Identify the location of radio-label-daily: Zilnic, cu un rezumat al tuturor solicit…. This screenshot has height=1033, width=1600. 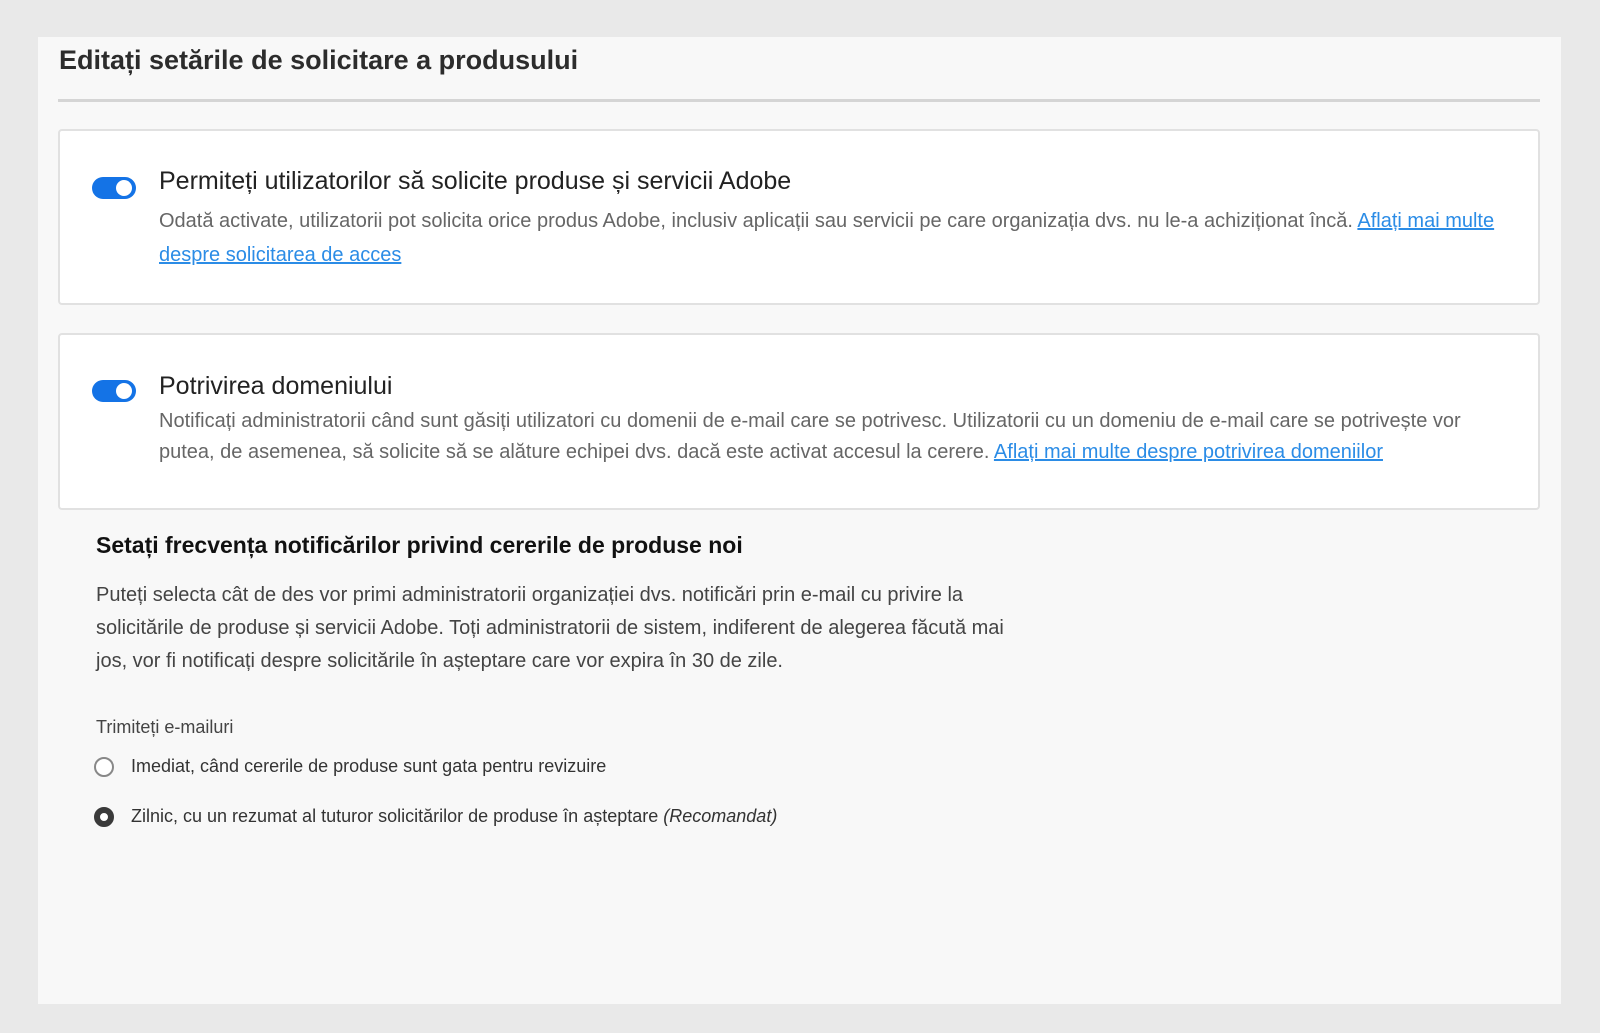
(454, 816).